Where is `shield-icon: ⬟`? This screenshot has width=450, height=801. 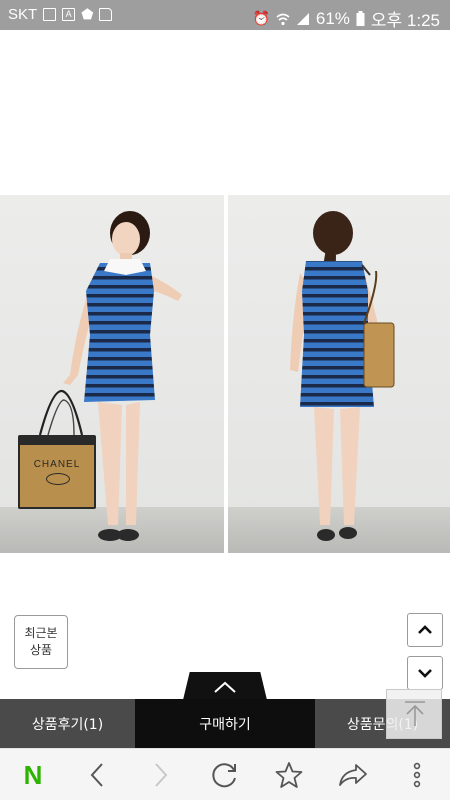
shield-icon: ⬟ is located at coordinates (87, 14).